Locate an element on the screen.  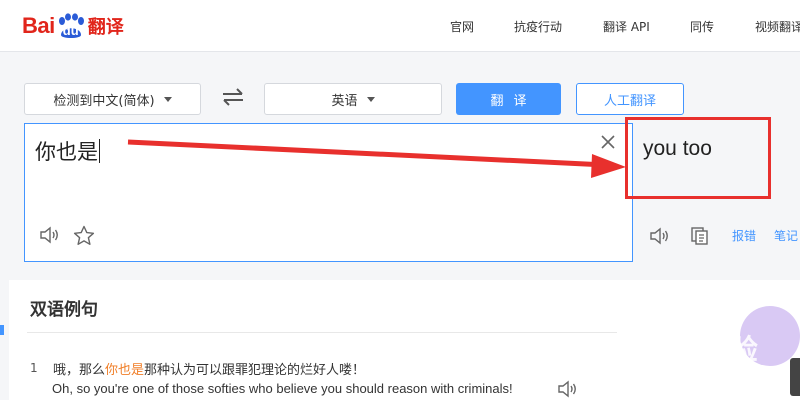
report-error-link: 报错 is located at coordinates (744, 235).